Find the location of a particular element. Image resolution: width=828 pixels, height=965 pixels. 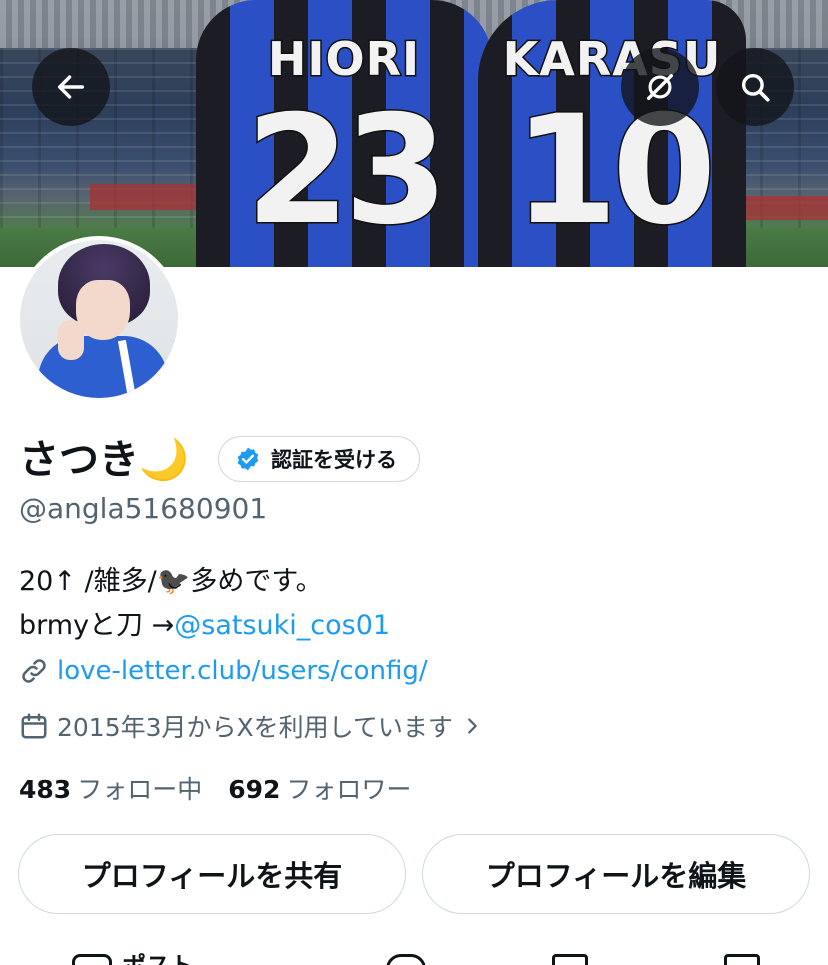

jersey-number: 23 is located at coordinates (347, 171).